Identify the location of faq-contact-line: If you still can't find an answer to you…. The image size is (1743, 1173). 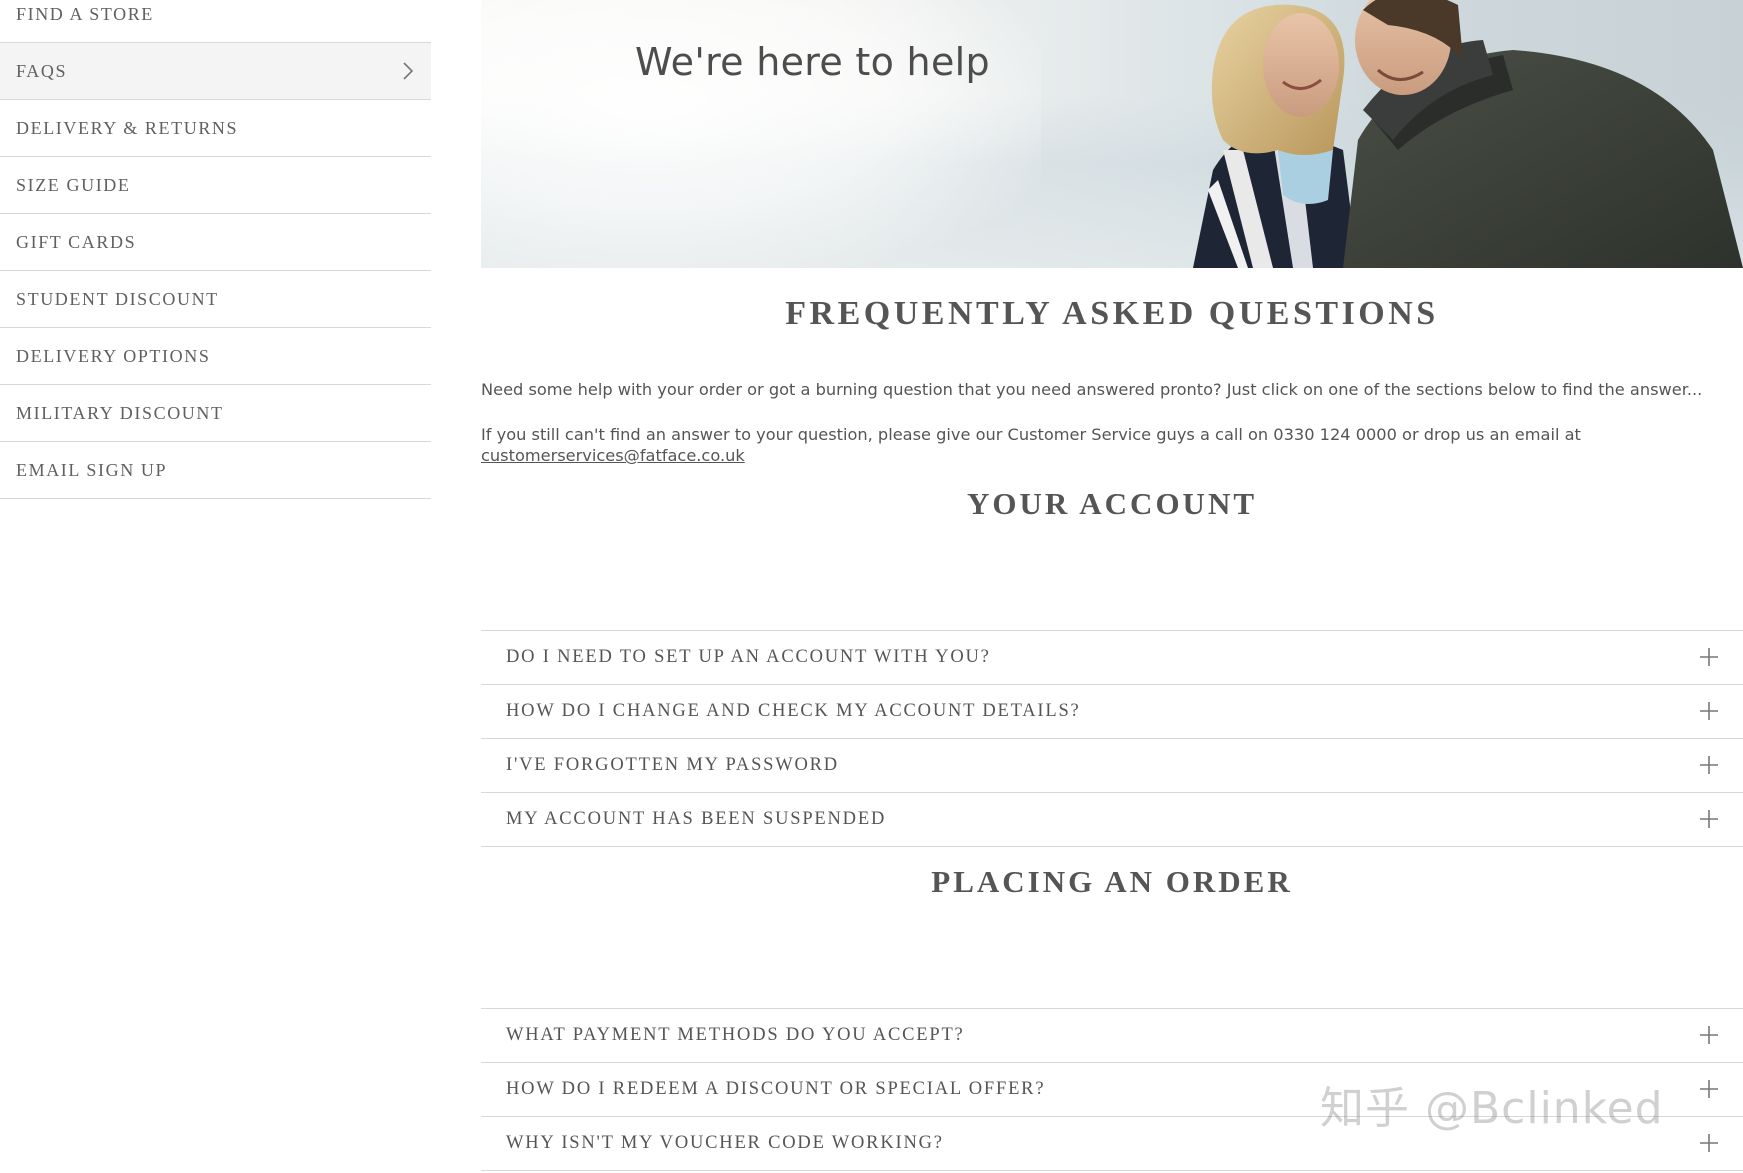
(1031, 434).